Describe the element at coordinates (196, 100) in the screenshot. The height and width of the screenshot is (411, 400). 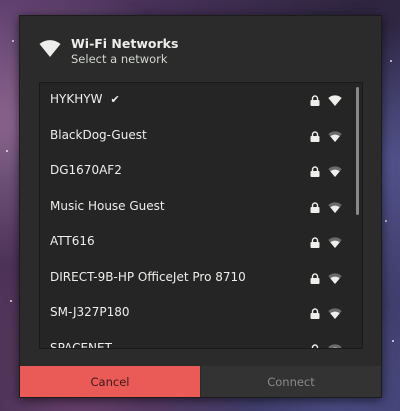
I see `network-row: HYKHYW ✔` at that location.